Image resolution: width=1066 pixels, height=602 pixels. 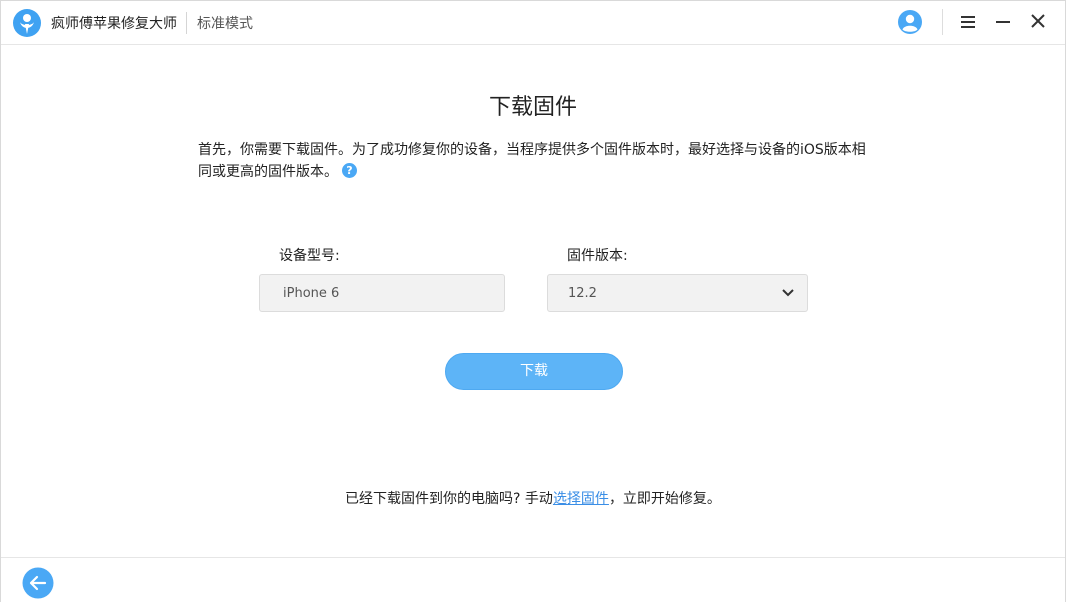 What do you see at coordinates (581, 499) in the screenshot?
I see `select-firmware-link: 选择固件` at bounding box center [581, 499].